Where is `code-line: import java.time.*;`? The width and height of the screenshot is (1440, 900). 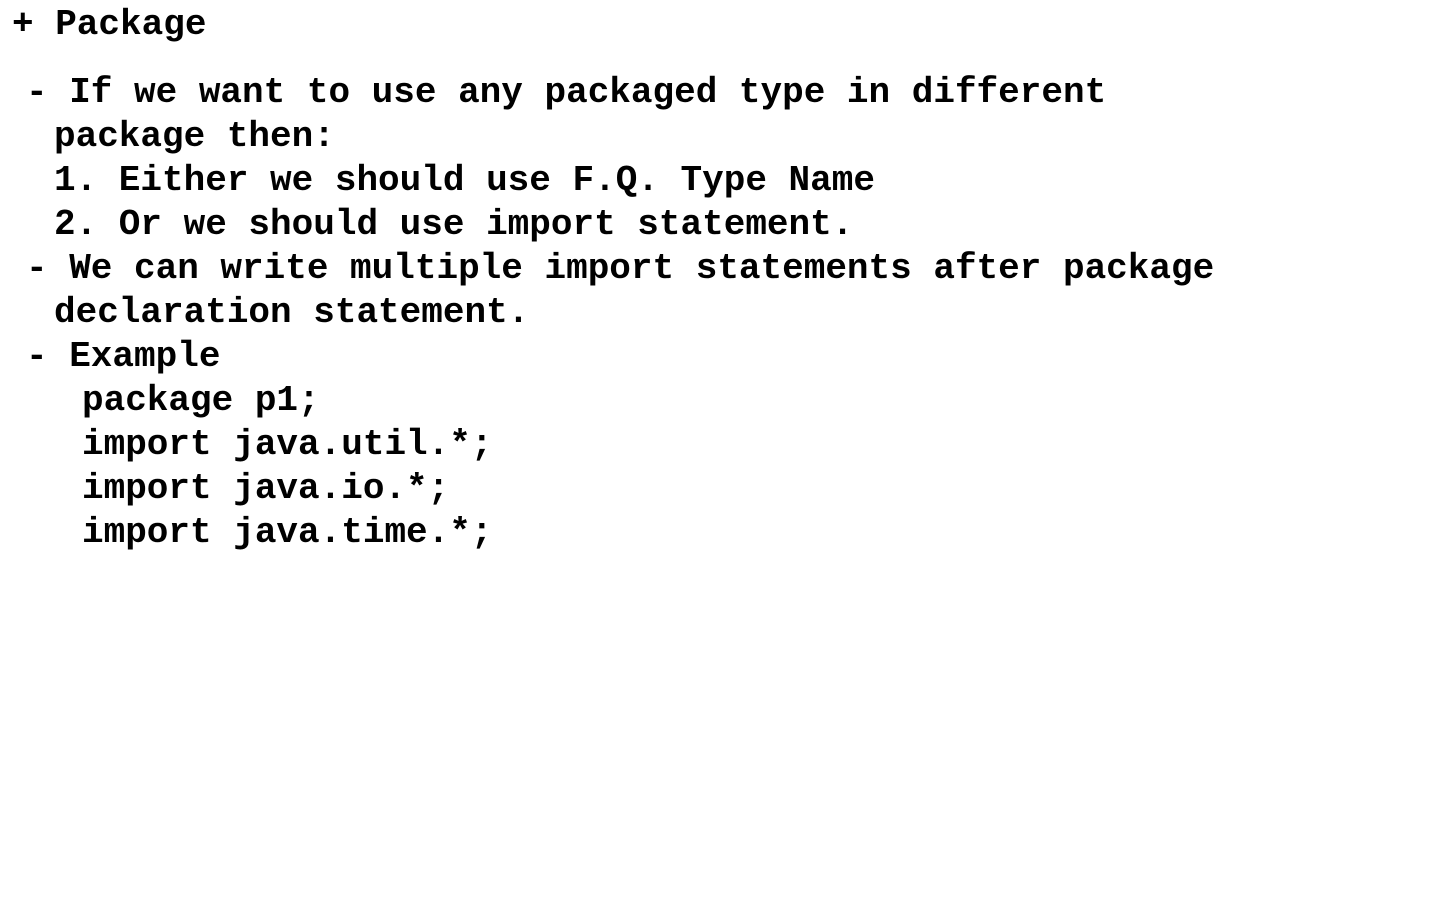 code-line: import java.time.*; is located at coordinates (287, 532).